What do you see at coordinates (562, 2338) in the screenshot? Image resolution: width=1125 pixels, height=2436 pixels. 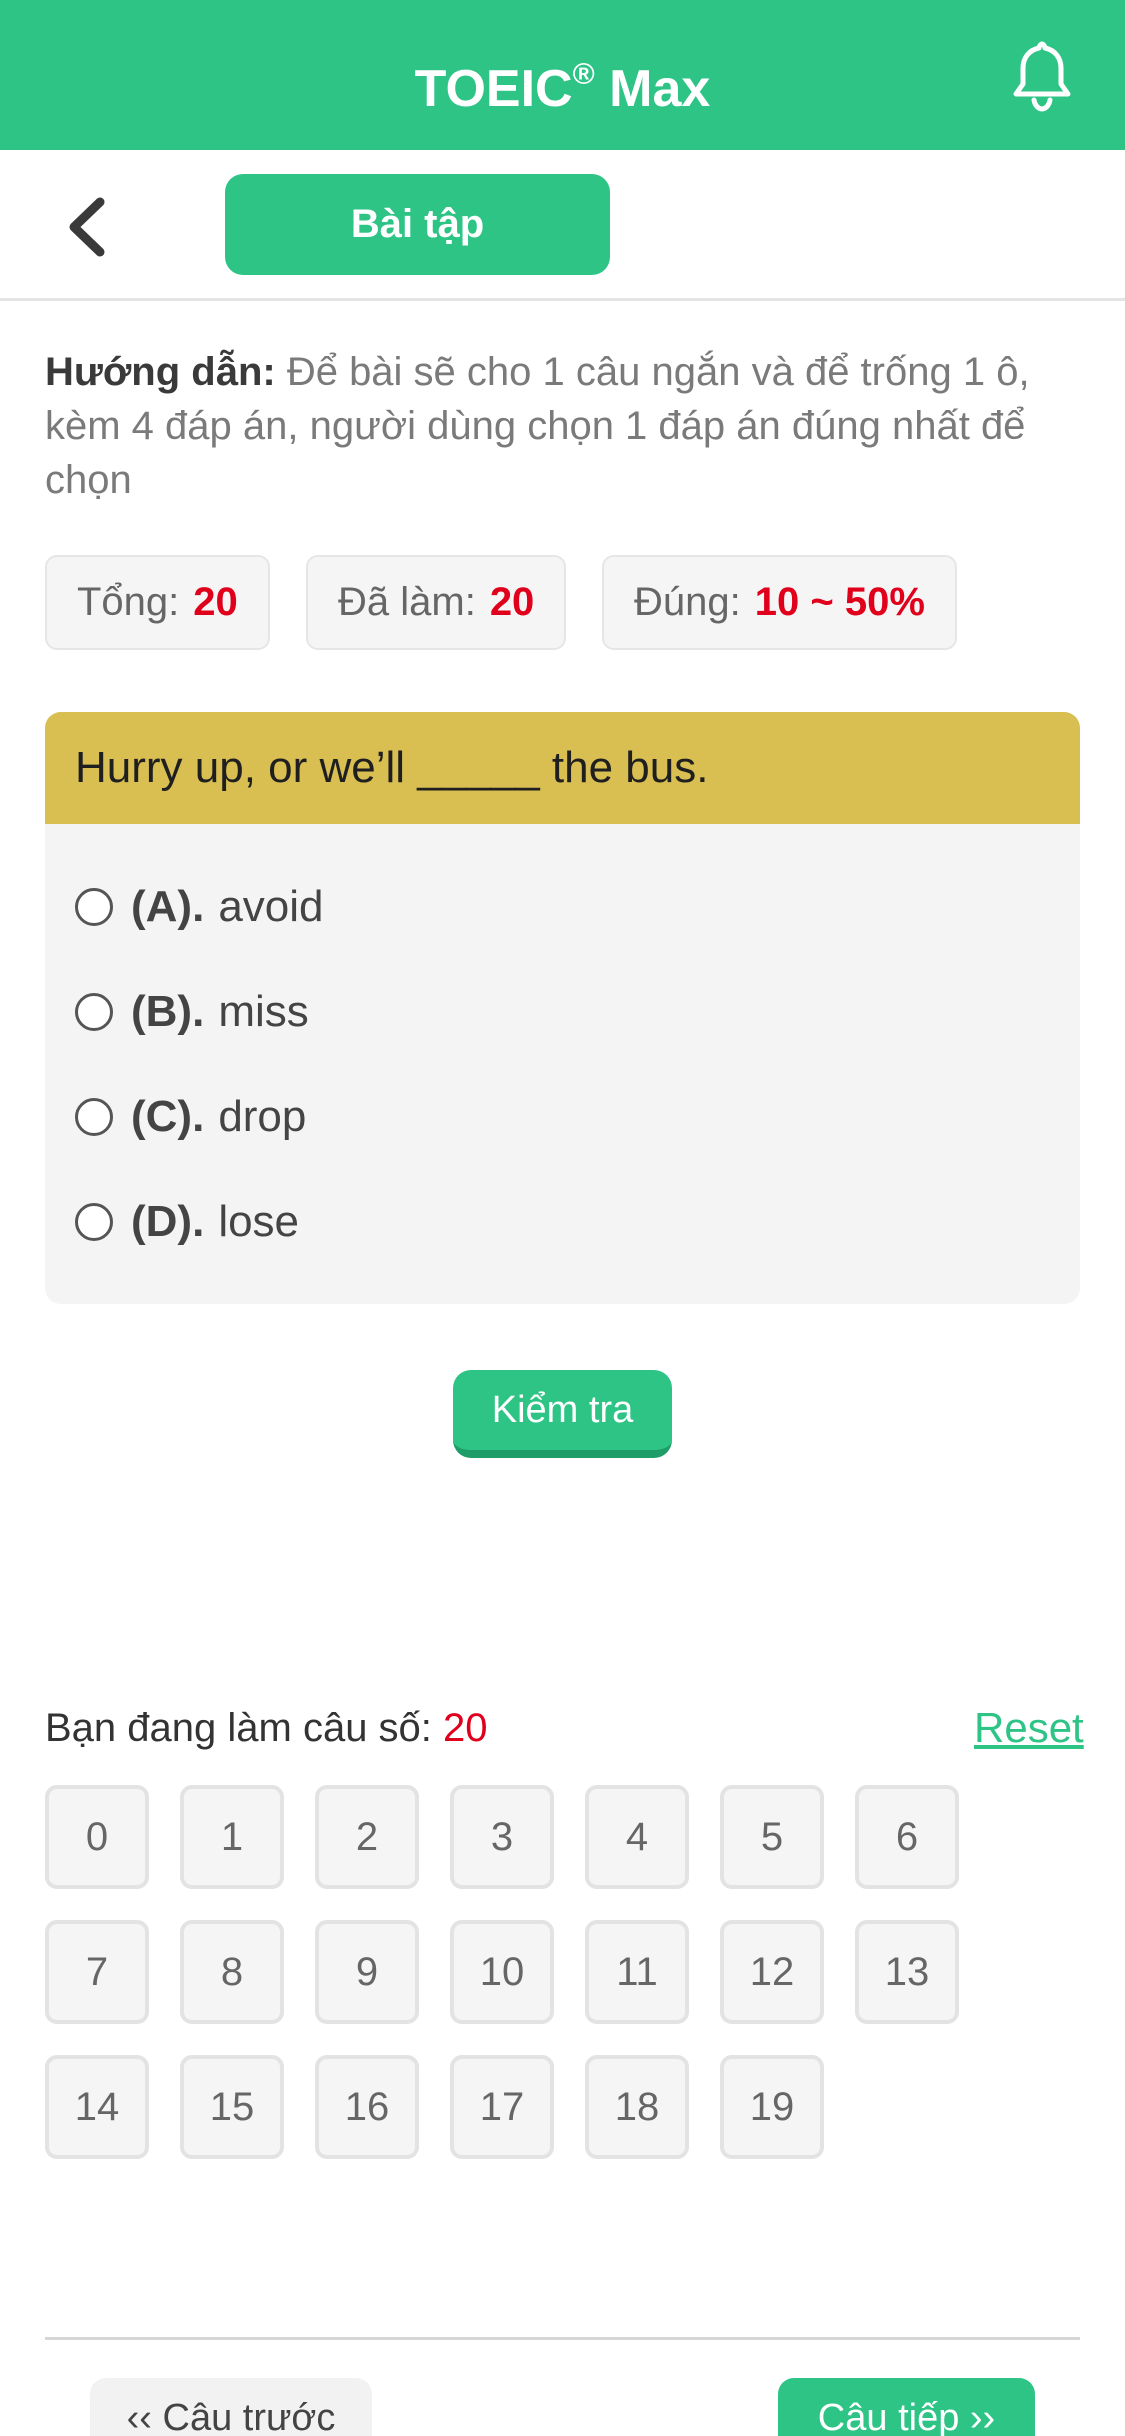 I see `divider` at bounding box center [562, 2338].